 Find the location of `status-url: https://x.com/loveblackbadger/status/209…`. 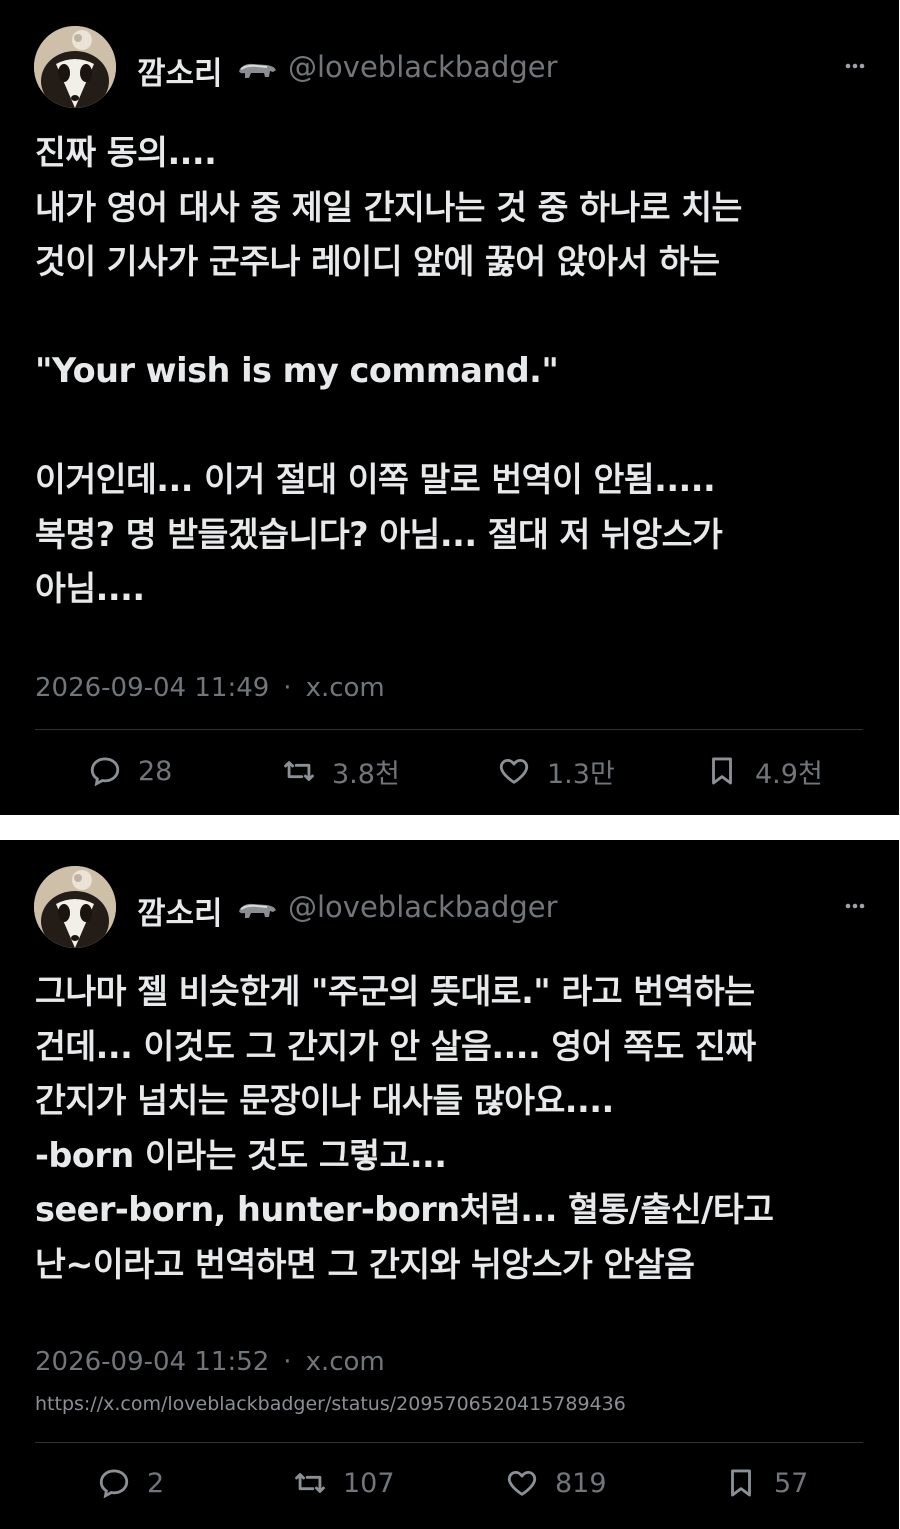

status-url: https://x.com/loveblackbadger/status/209… is located at coordinates (330, 1404).